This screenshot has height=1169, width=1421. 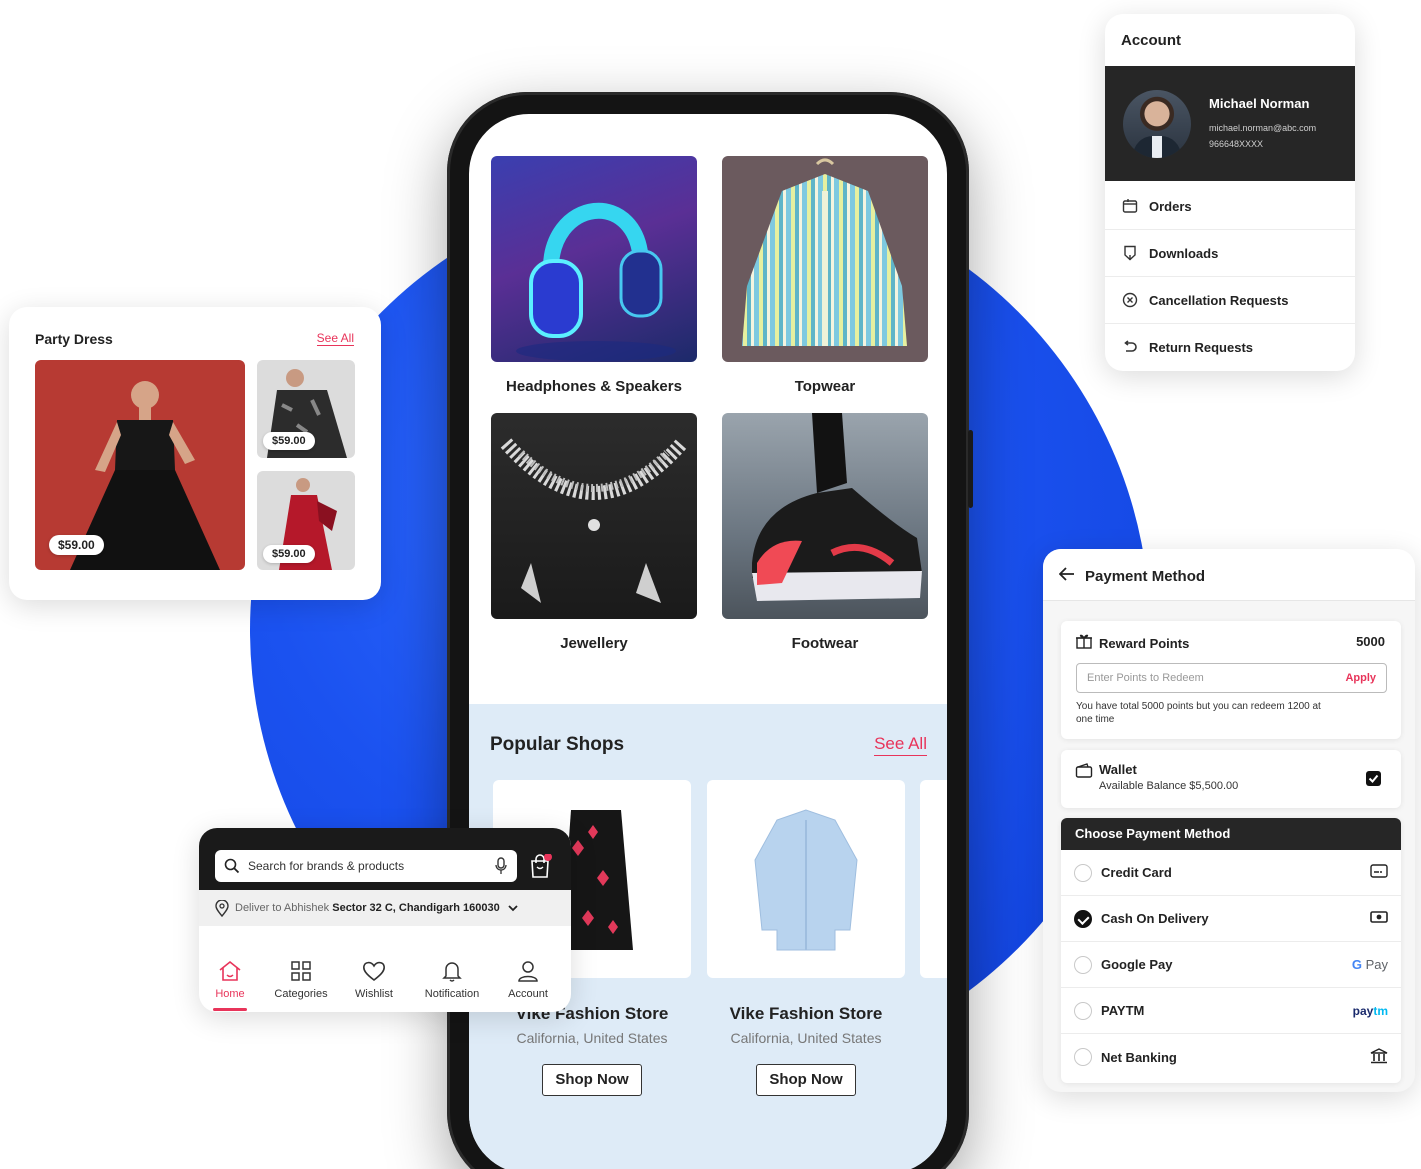 What do you see at coordinates (289, 441) in the screenshot?
I see `price-badge: $59.00` at bounding box center [289, 441].